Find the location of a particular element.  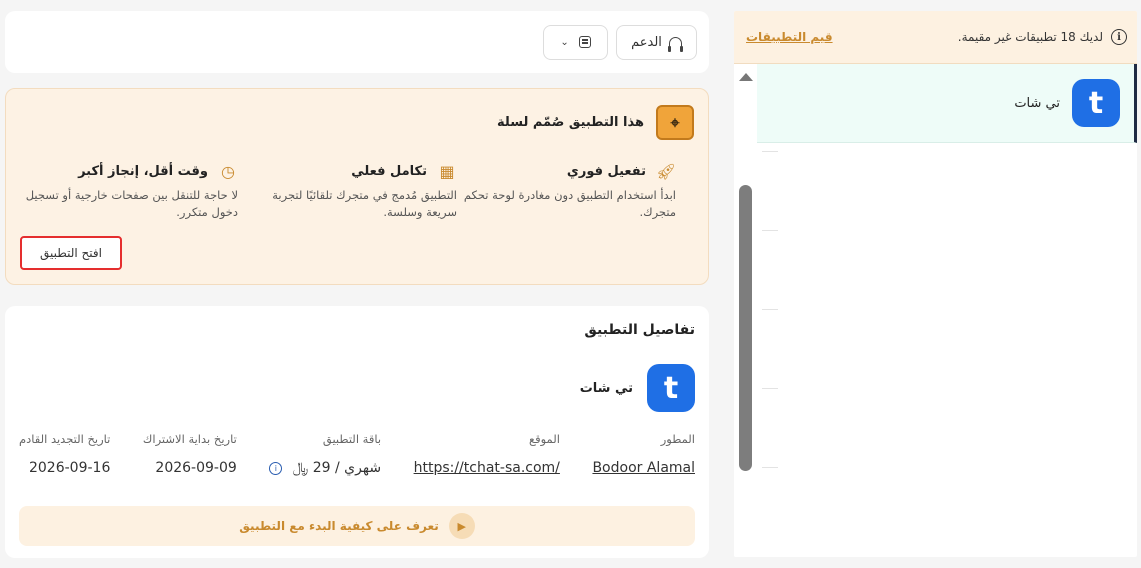

details-app-header: t تي شات is located at coordinates (357, 388).